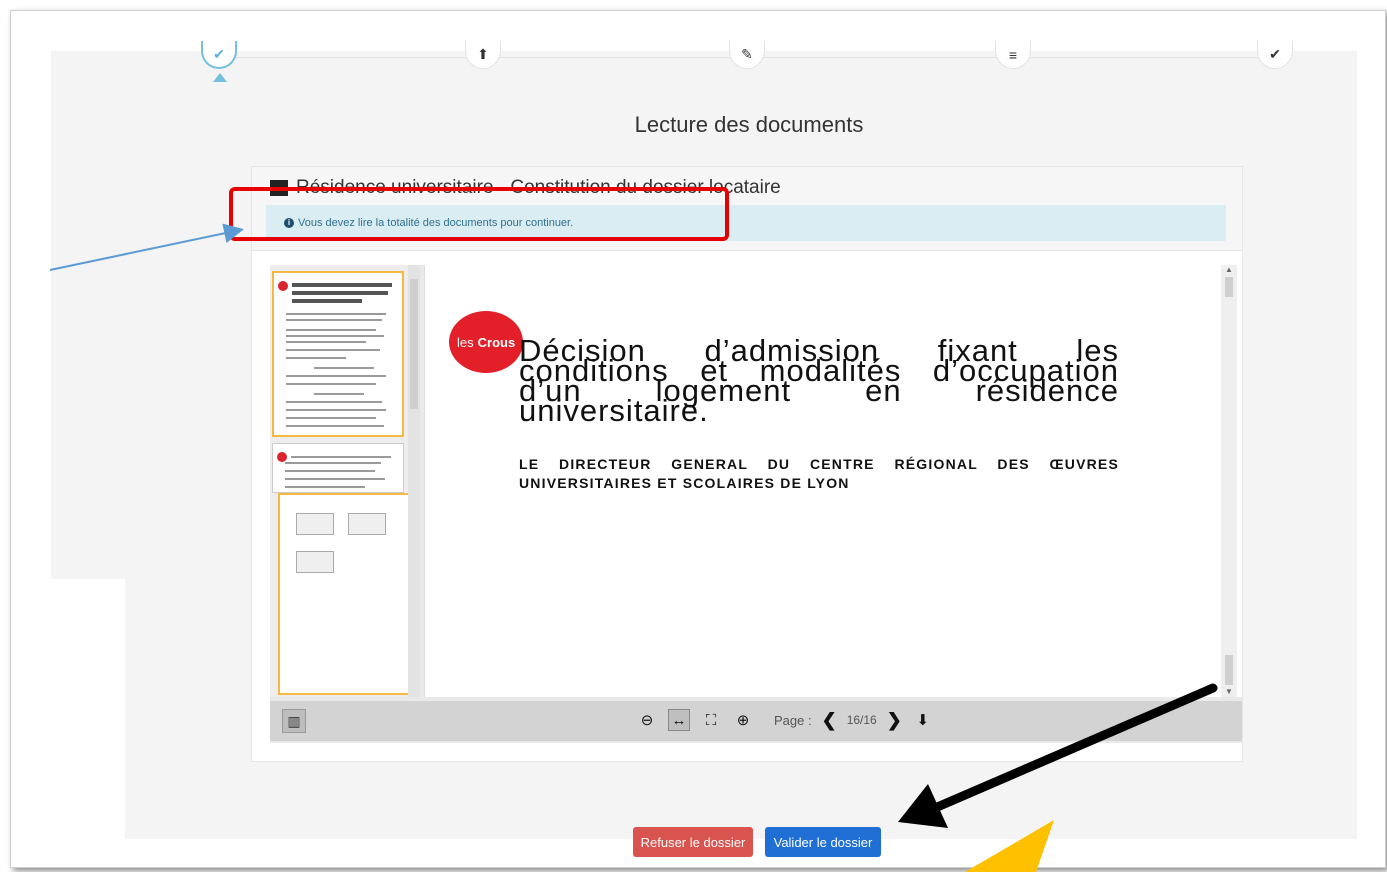 This screenshot has width=1387, height=872. I want to click on annotation-black-arrow, so click(1058, 755).